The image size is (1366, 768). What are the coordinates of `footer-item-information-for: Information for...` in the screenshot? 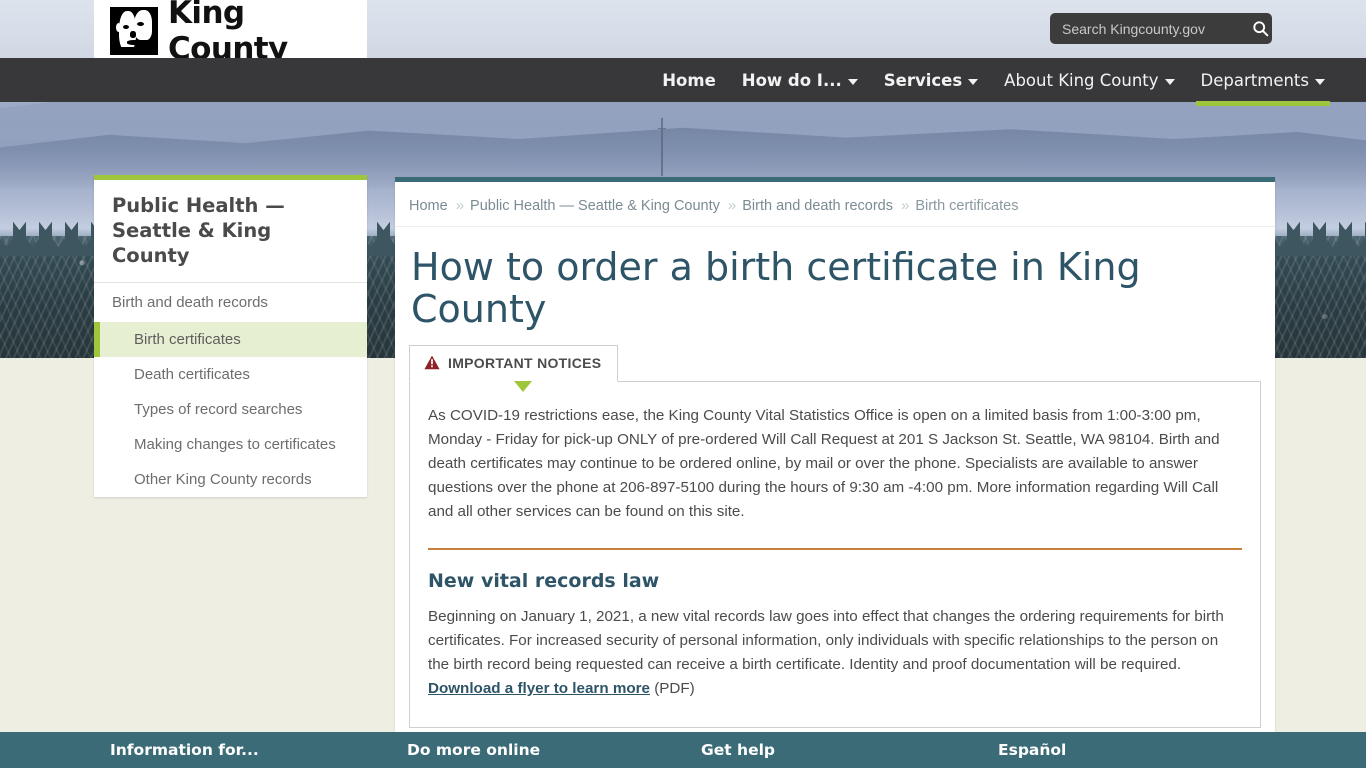 It's located at (184, 750).